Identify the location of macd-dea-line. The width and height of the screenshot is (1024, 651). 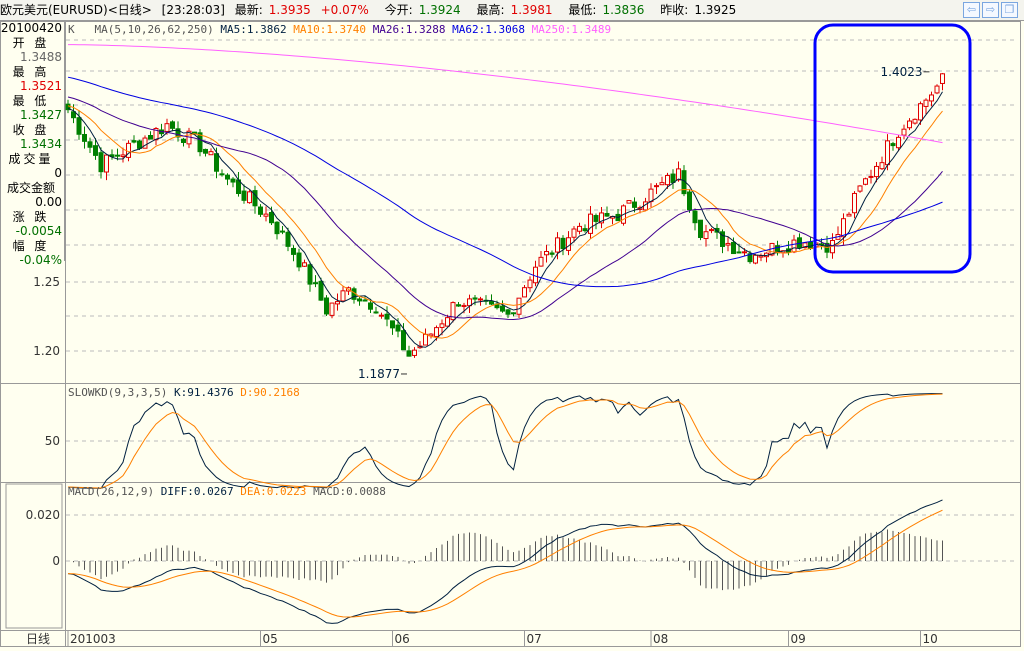
(505, 563).